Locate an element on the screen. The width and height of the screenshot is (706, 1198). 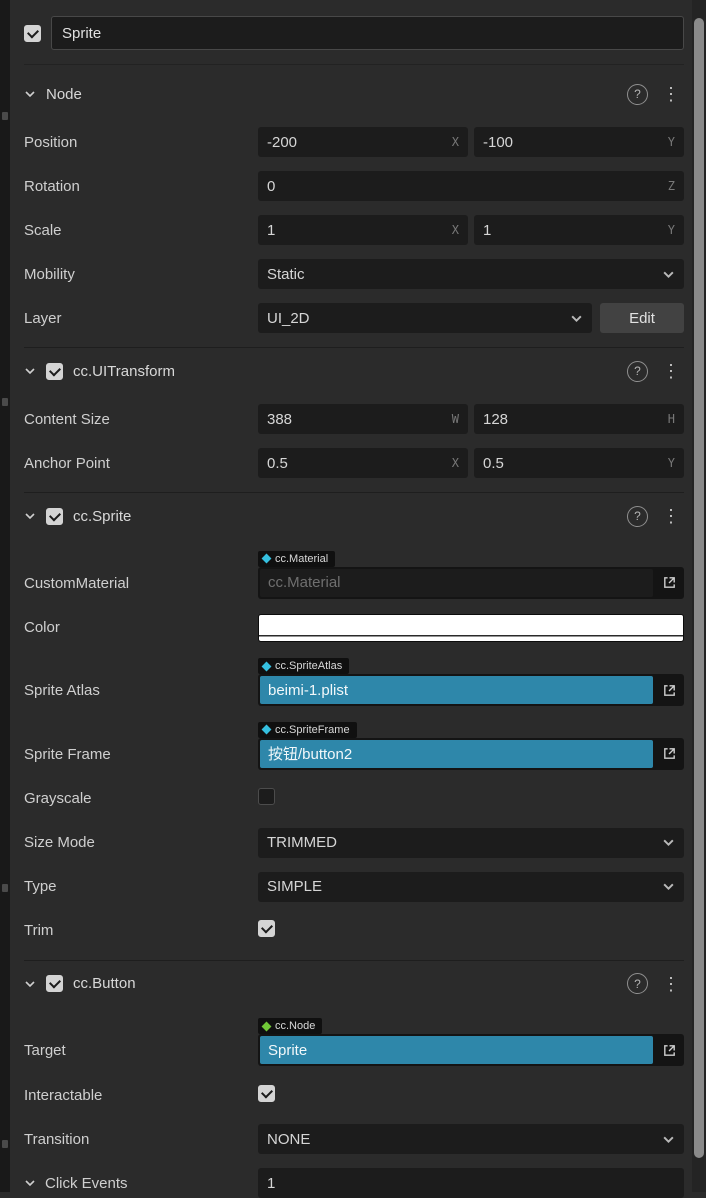
sprite-frame-diamond-icon is located at coordinates (267, 730).